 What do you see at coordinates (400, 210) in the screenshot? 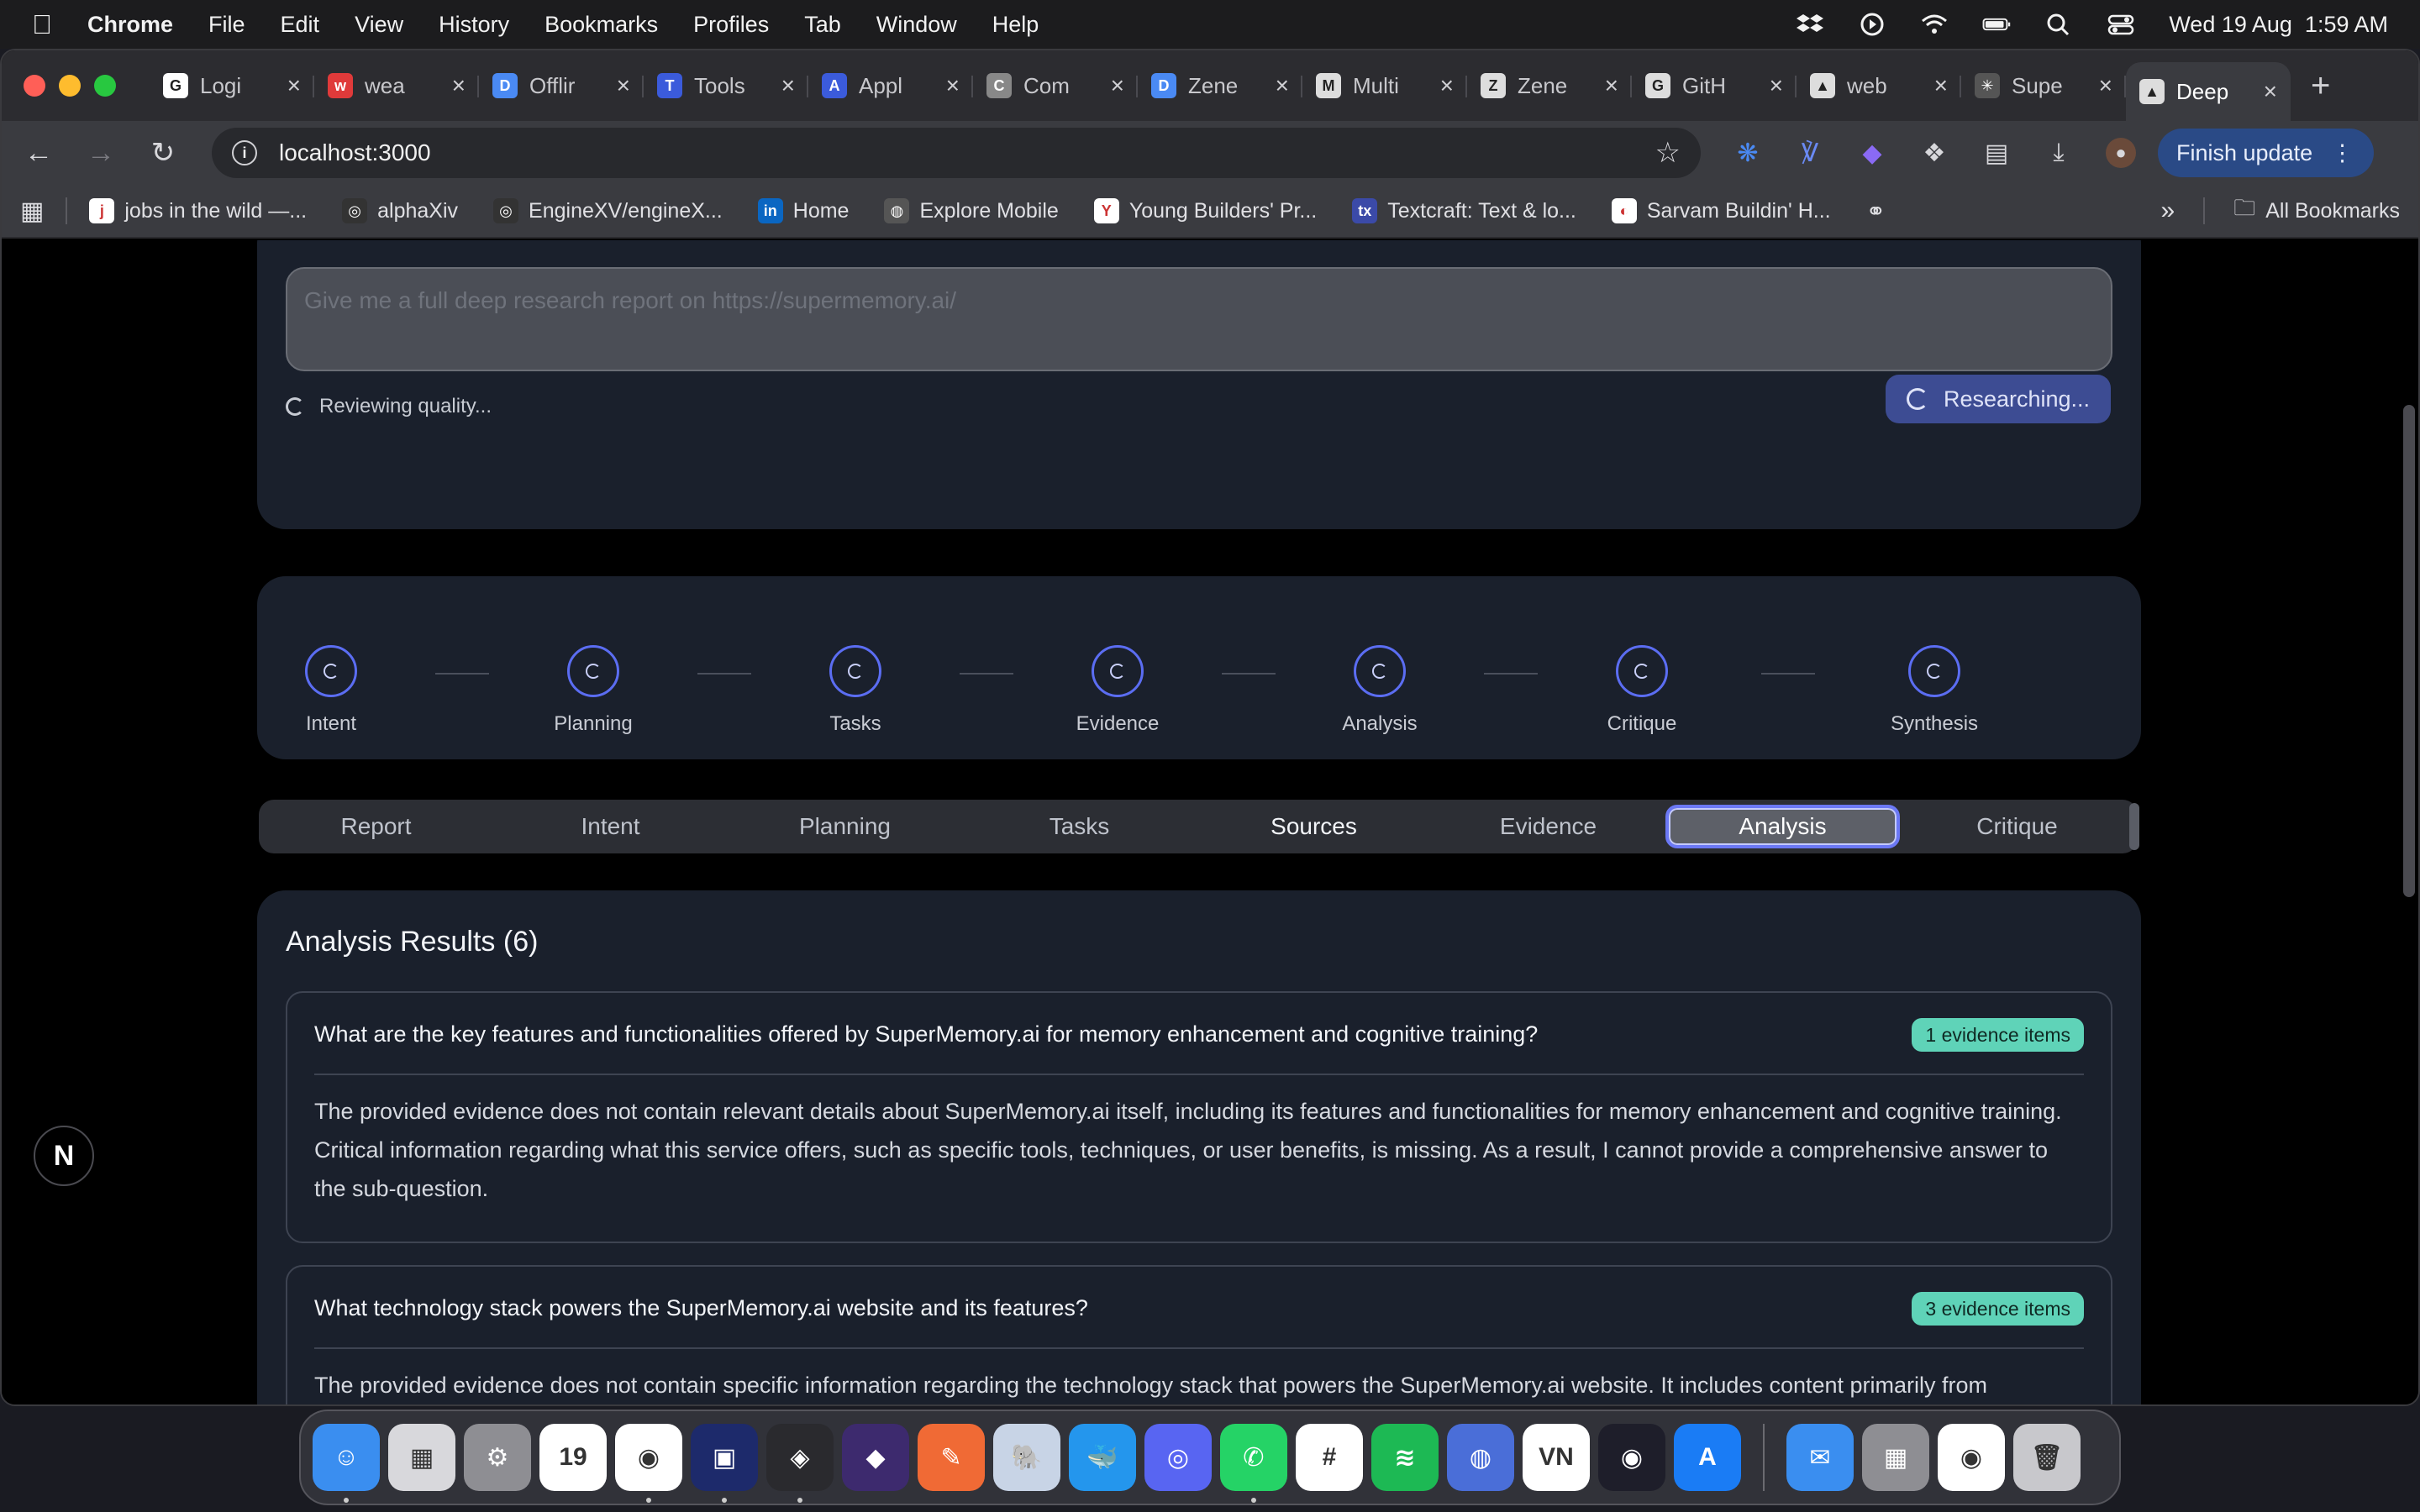
I see `bookmark-item: ◎ alphaXiv` at bounding box center [400, 210].